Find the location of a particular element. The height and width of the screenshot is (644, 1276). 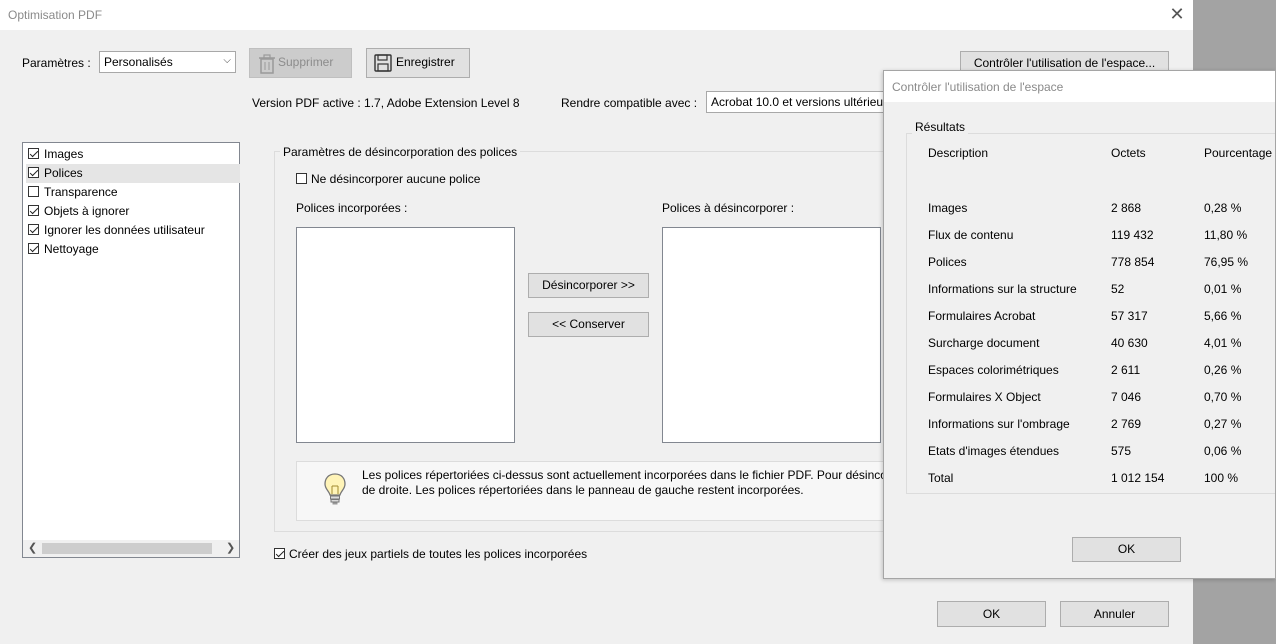

row-bytes: 2 611 is located at coordinates (1126, 370).